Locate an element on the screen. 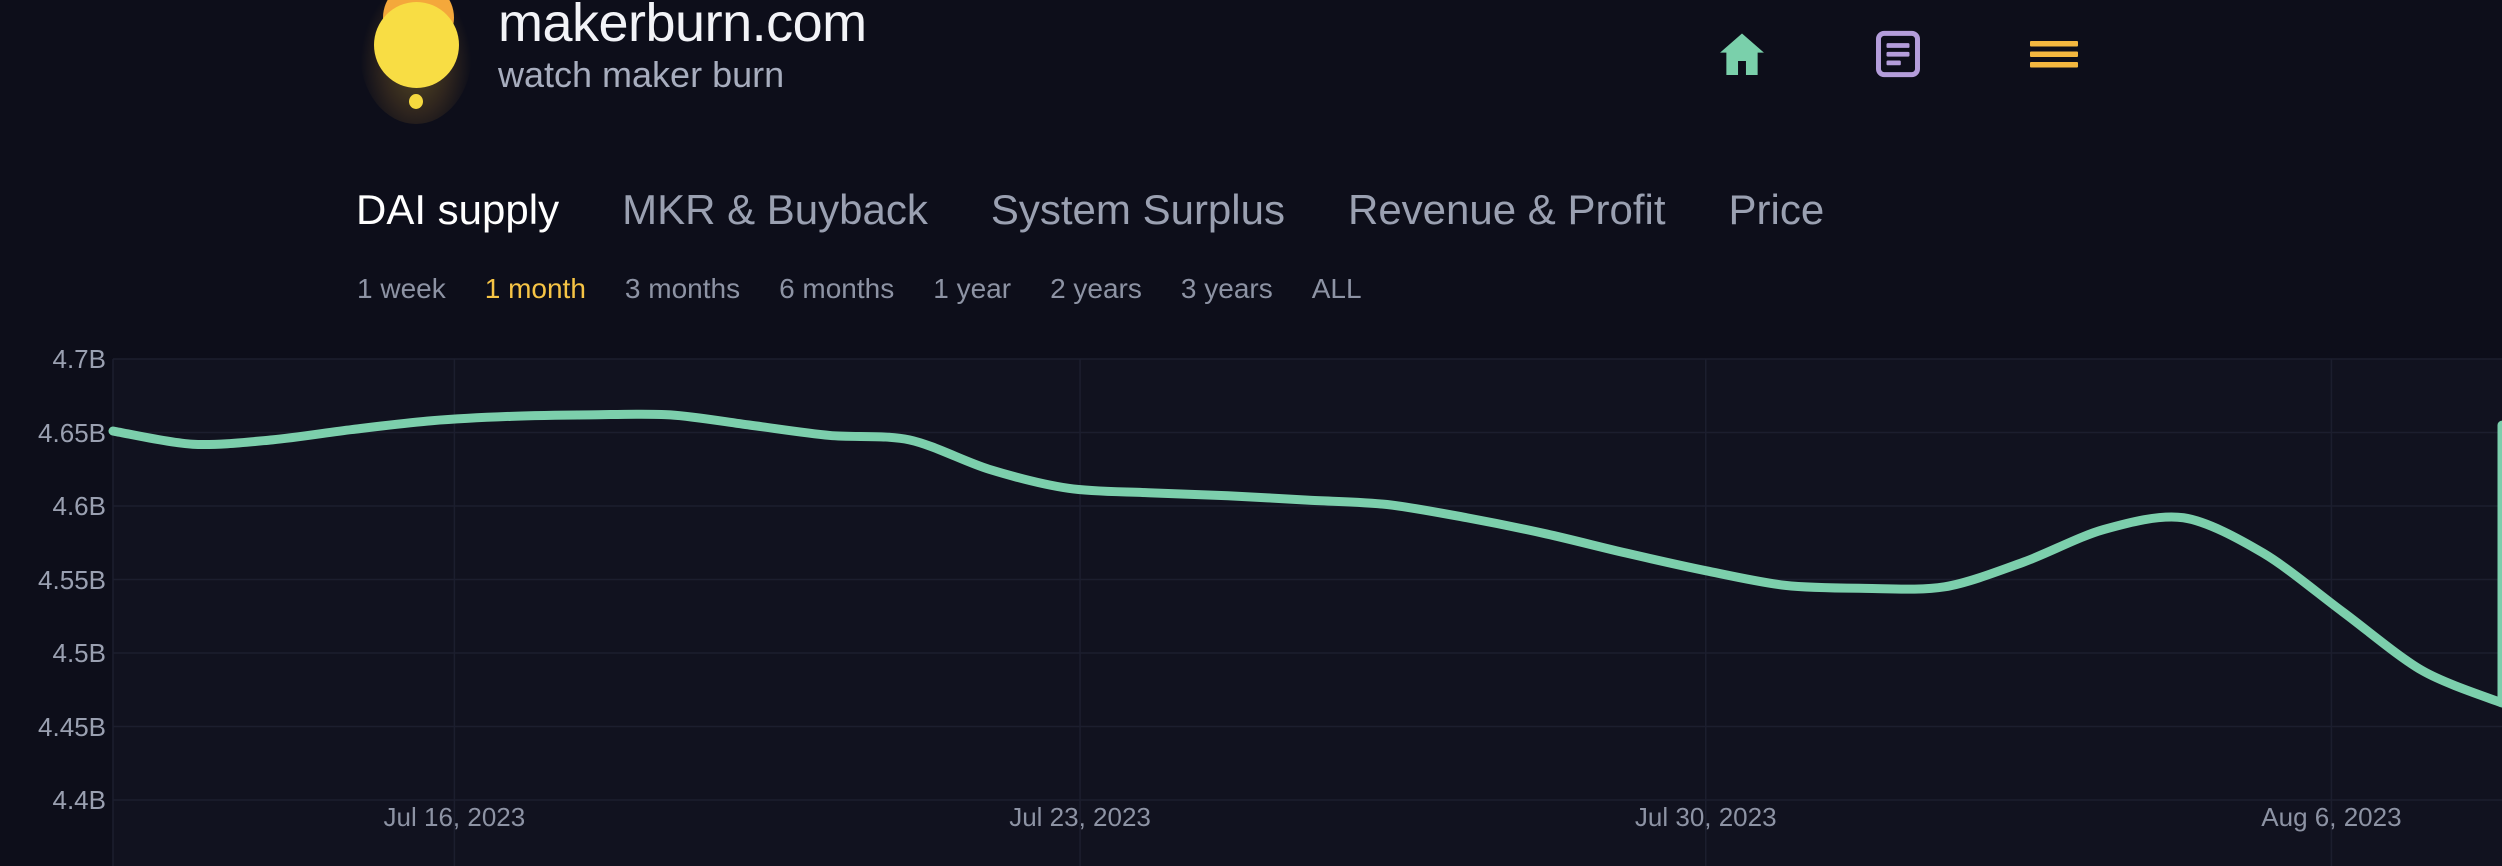 The height and width of the screenshot is (866, 2502). tab-price: Price is located at coordinates (1777, 210).